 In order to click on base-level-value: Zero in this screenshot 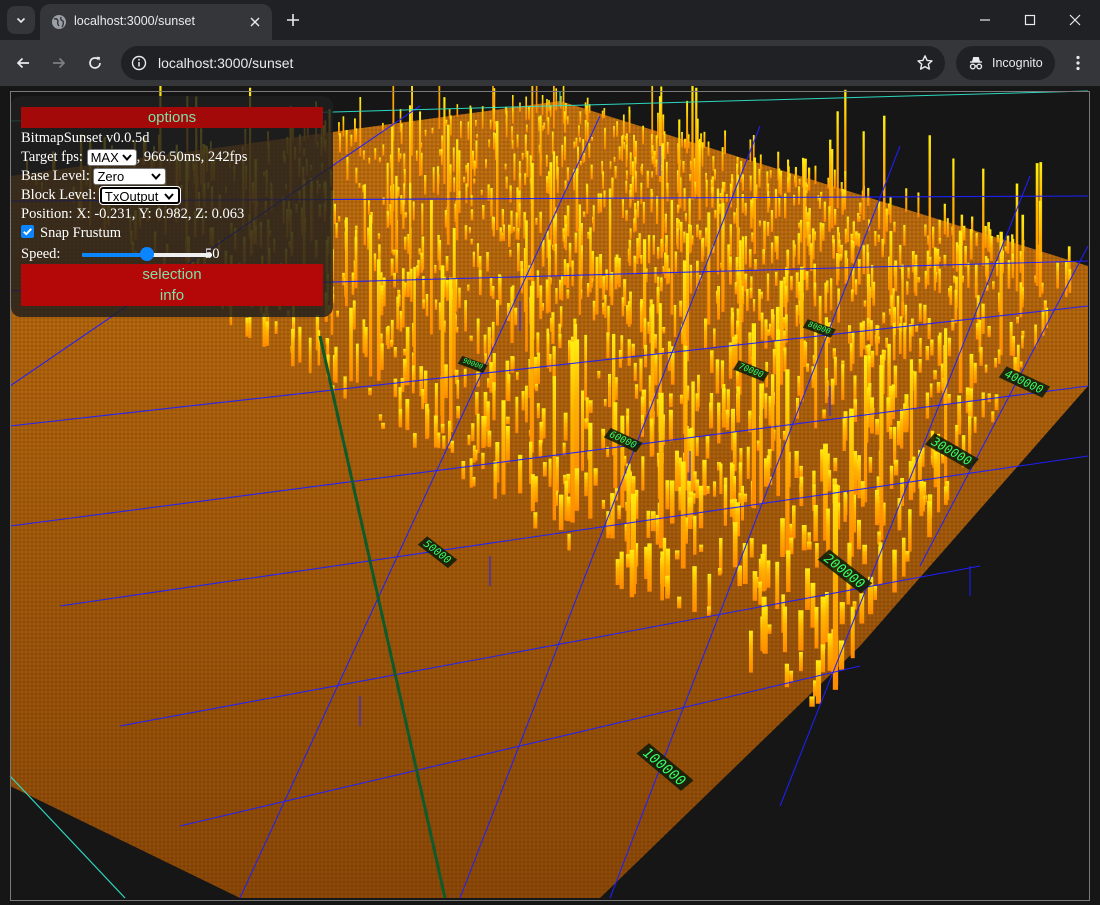, I will do `click(111, 176)`.